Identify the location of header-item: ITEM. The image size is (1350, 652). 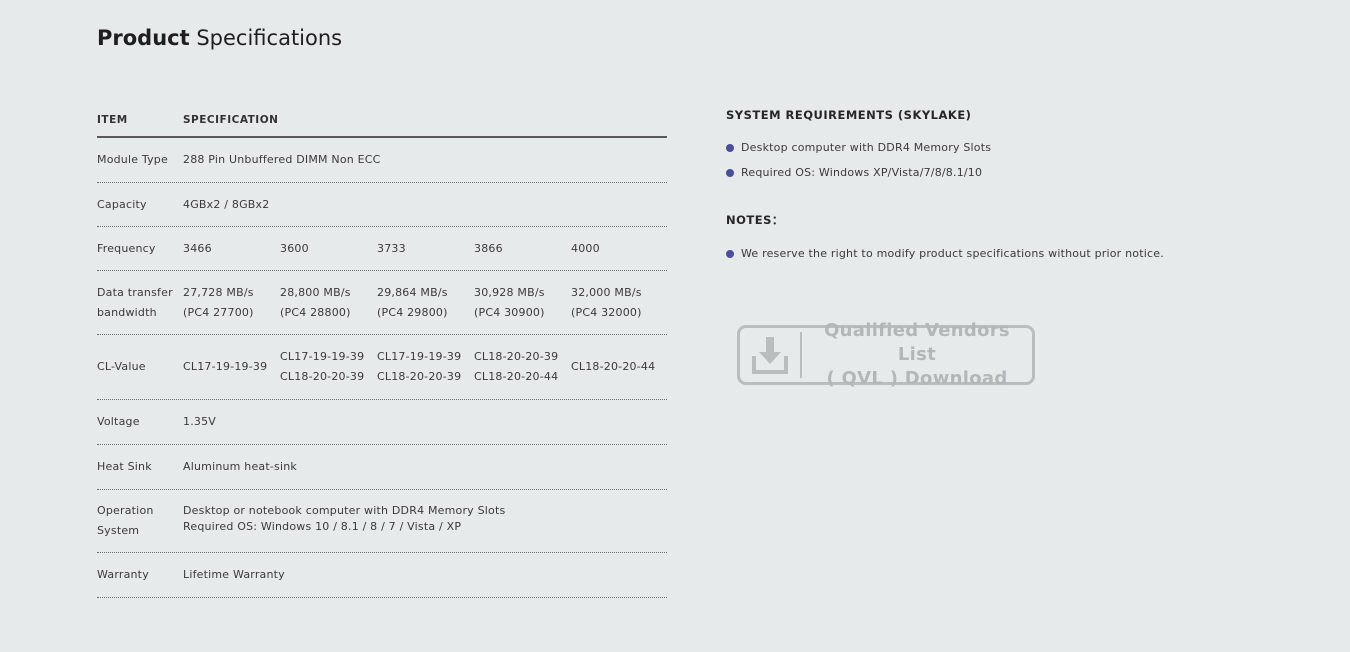
(112, 120).